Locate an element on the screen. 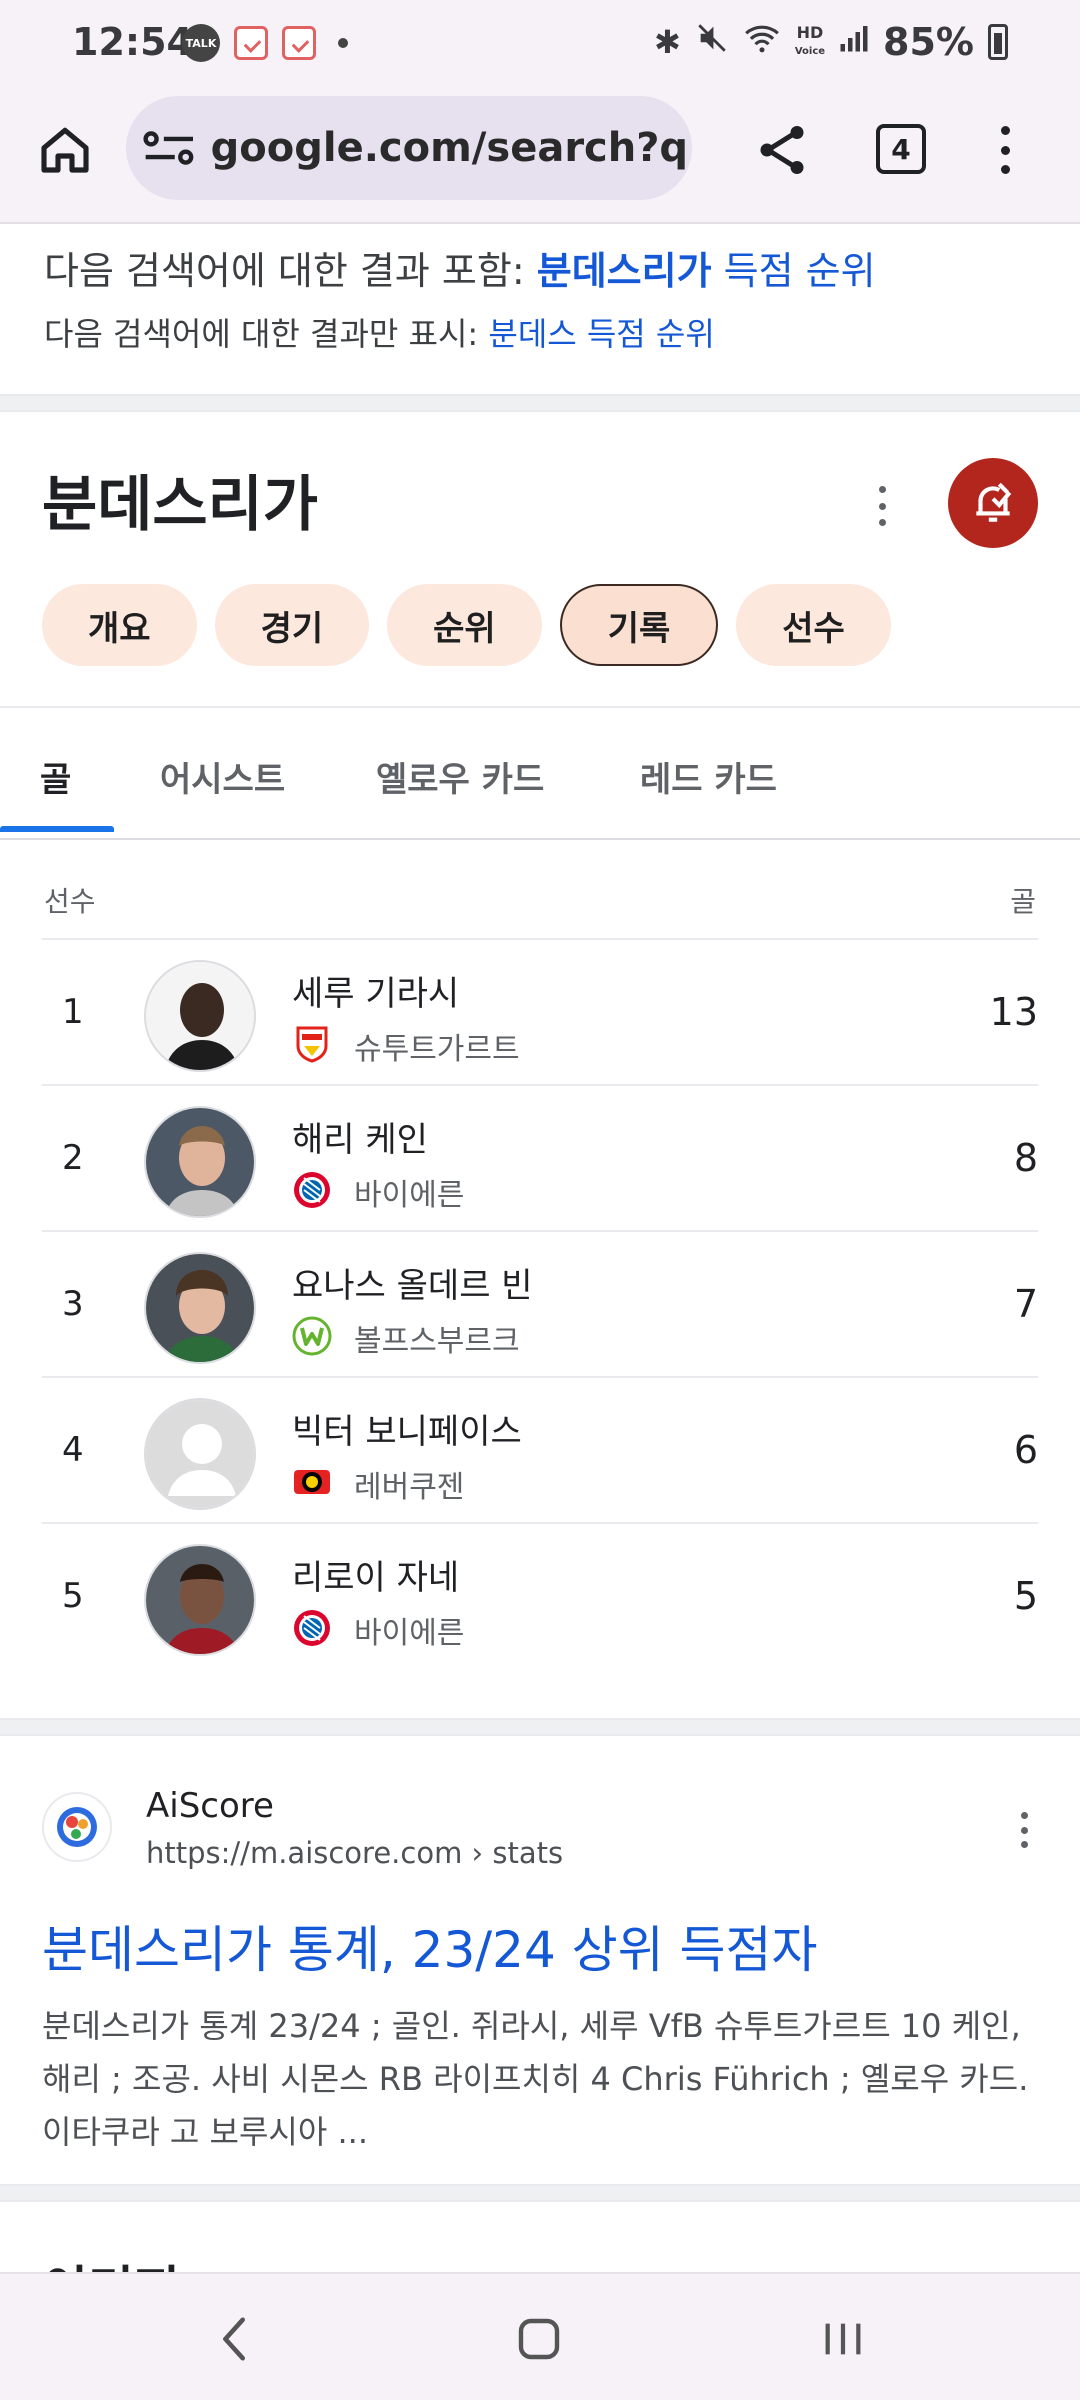  stuttgart-logo-icon is located at coordinates (312, 1044).